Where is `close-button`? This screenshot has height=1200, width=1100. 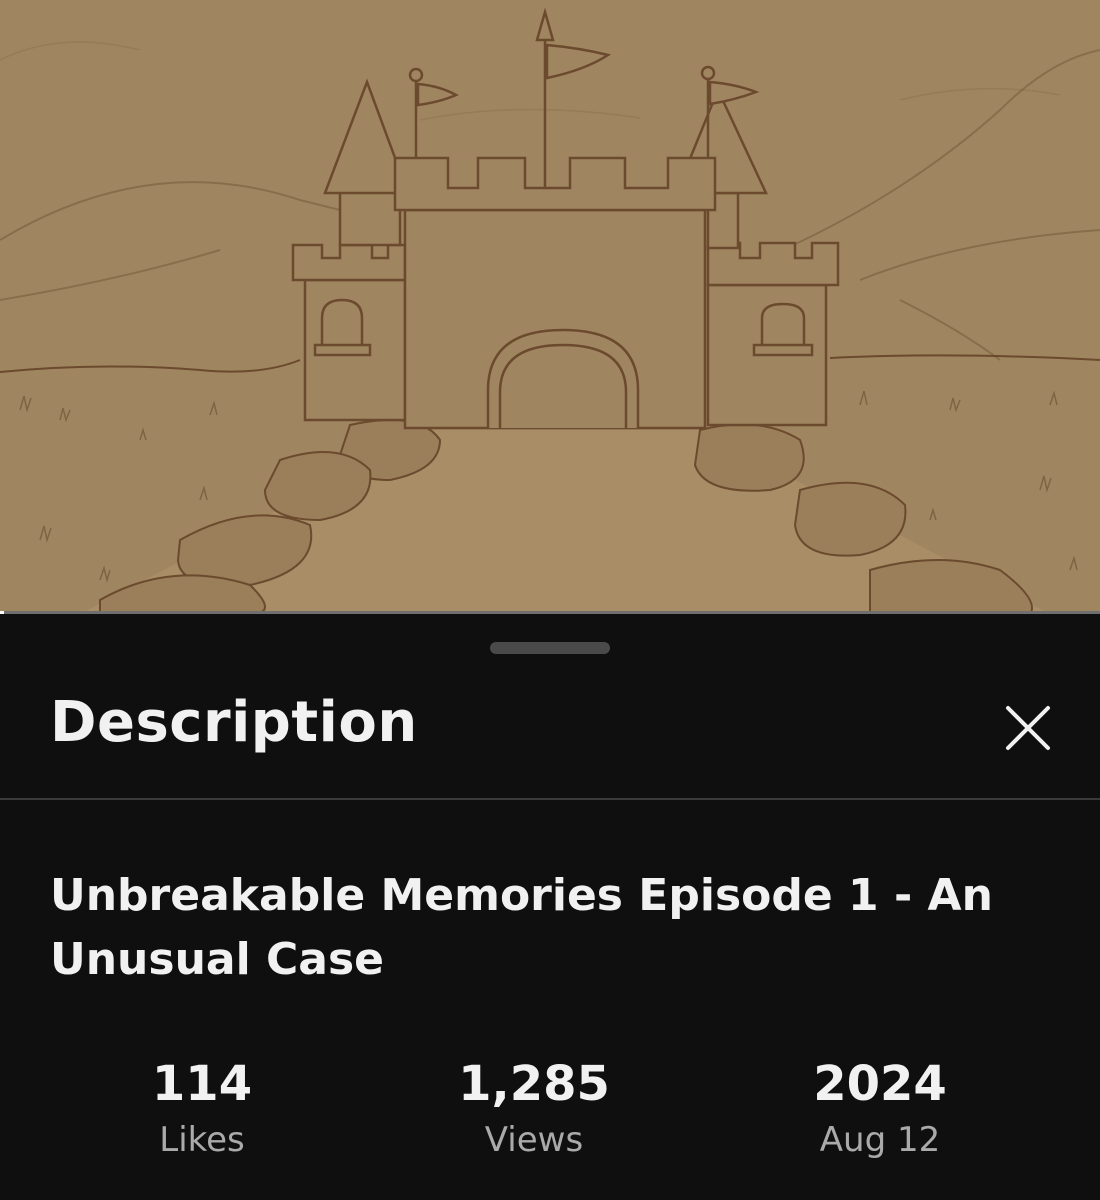
close-button is located at coordinates (1028, 728).